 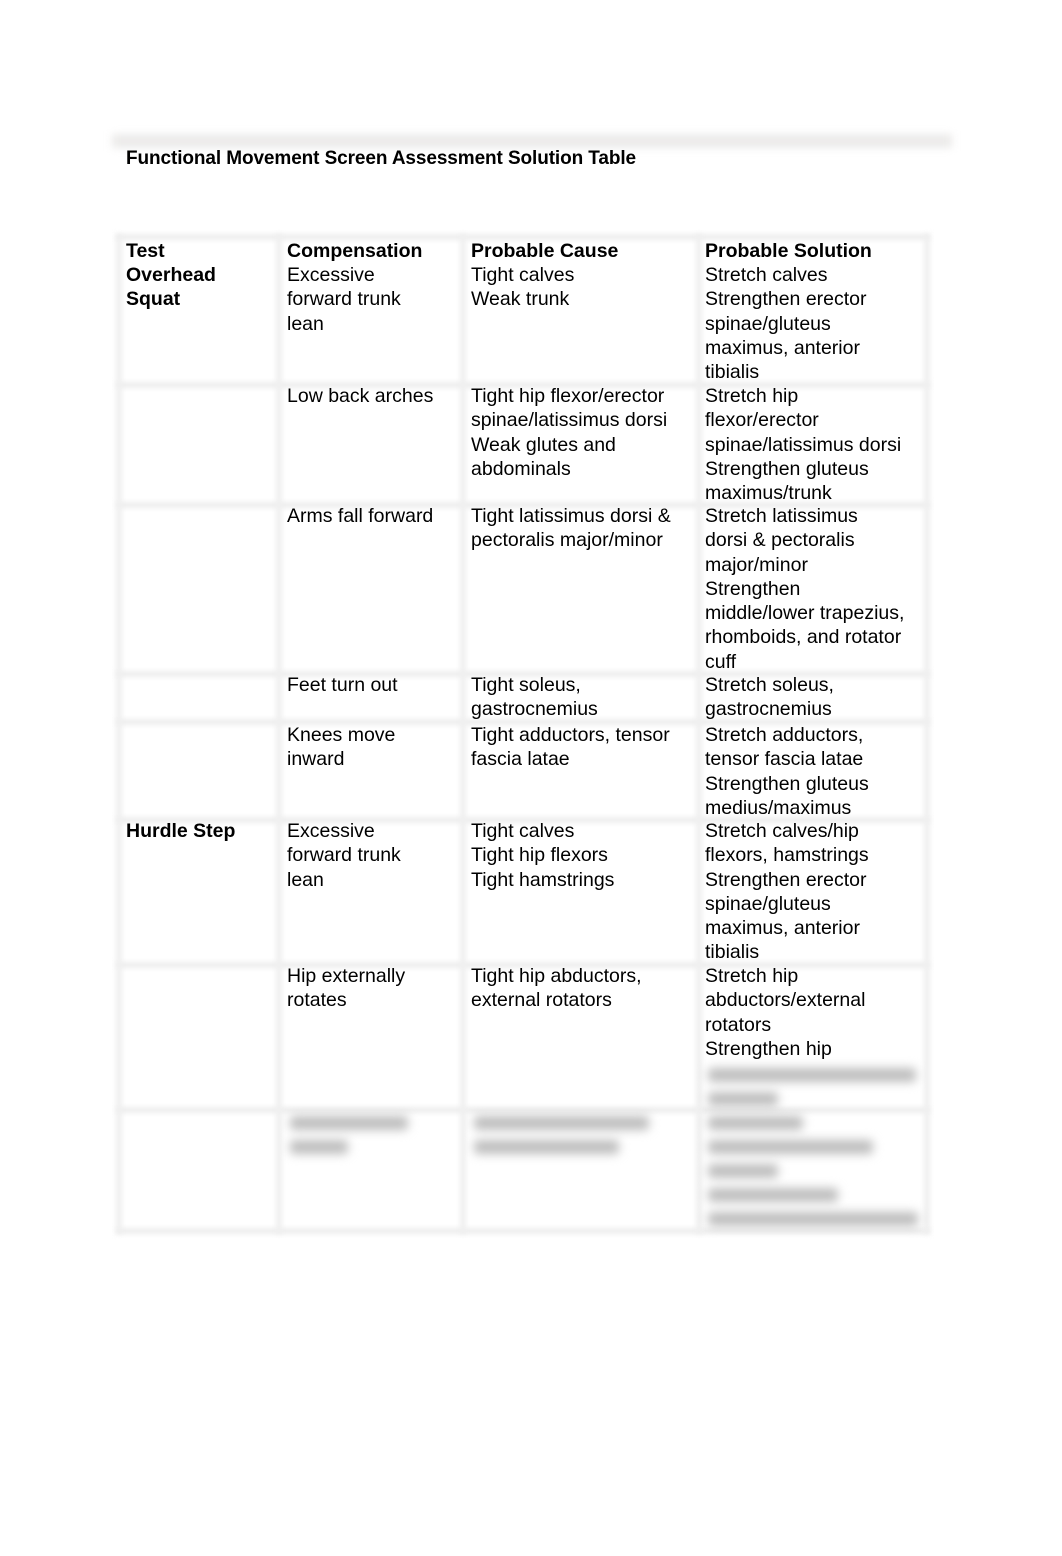 I want to click on cell-cause: Tight adductors, tensor fascia latae, so click(x=570, y=747).